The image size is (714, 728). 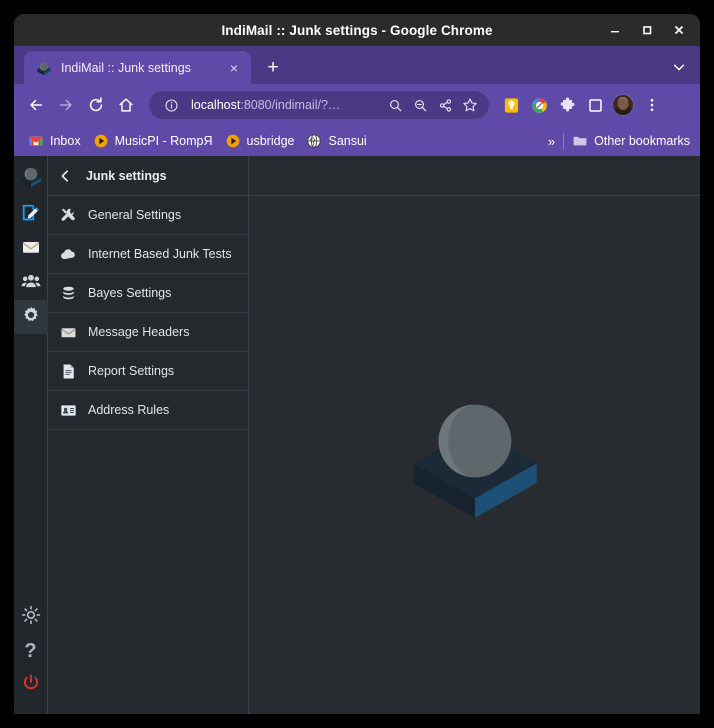 What do you see at coordinates (679, 67) in the screenshot?
I see `chevron-down-icon` at bounding box center [679, 67].